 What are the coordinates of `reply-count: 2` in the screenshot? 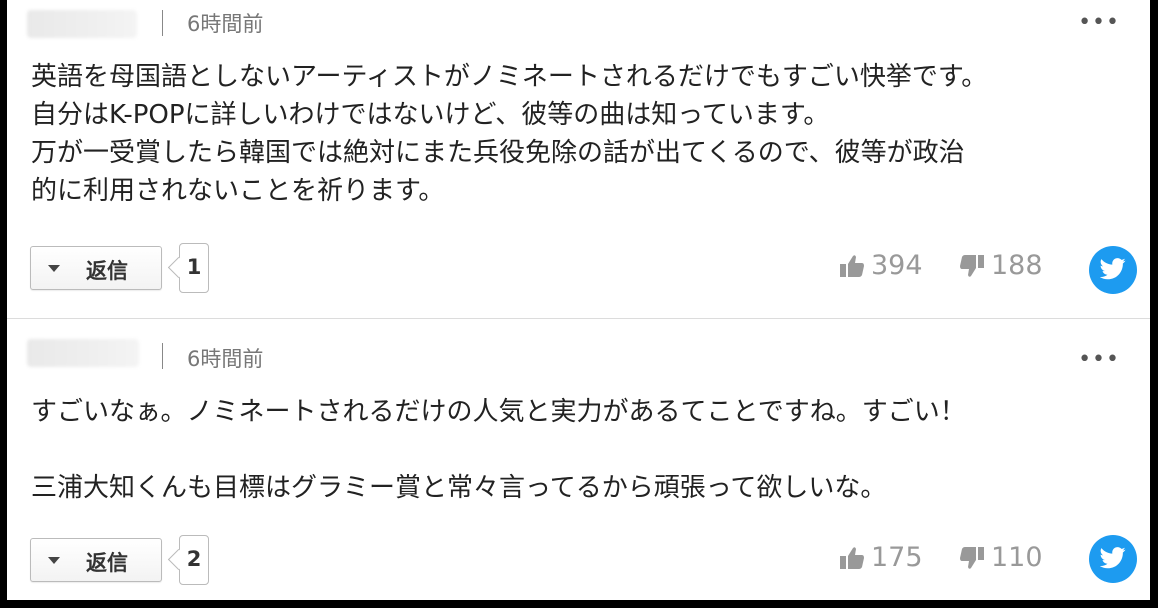 It's located at (194, 559).